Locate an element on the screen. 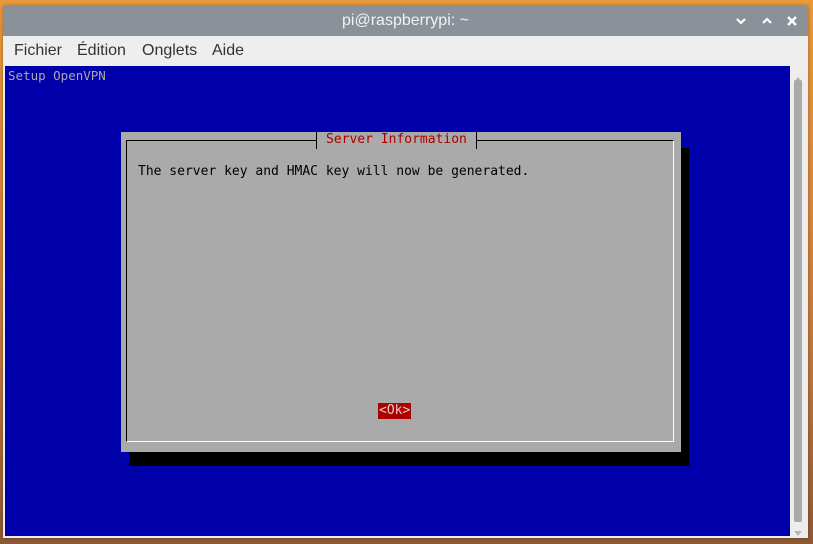  arrow-down-icon is located at coordinates (798, 533).